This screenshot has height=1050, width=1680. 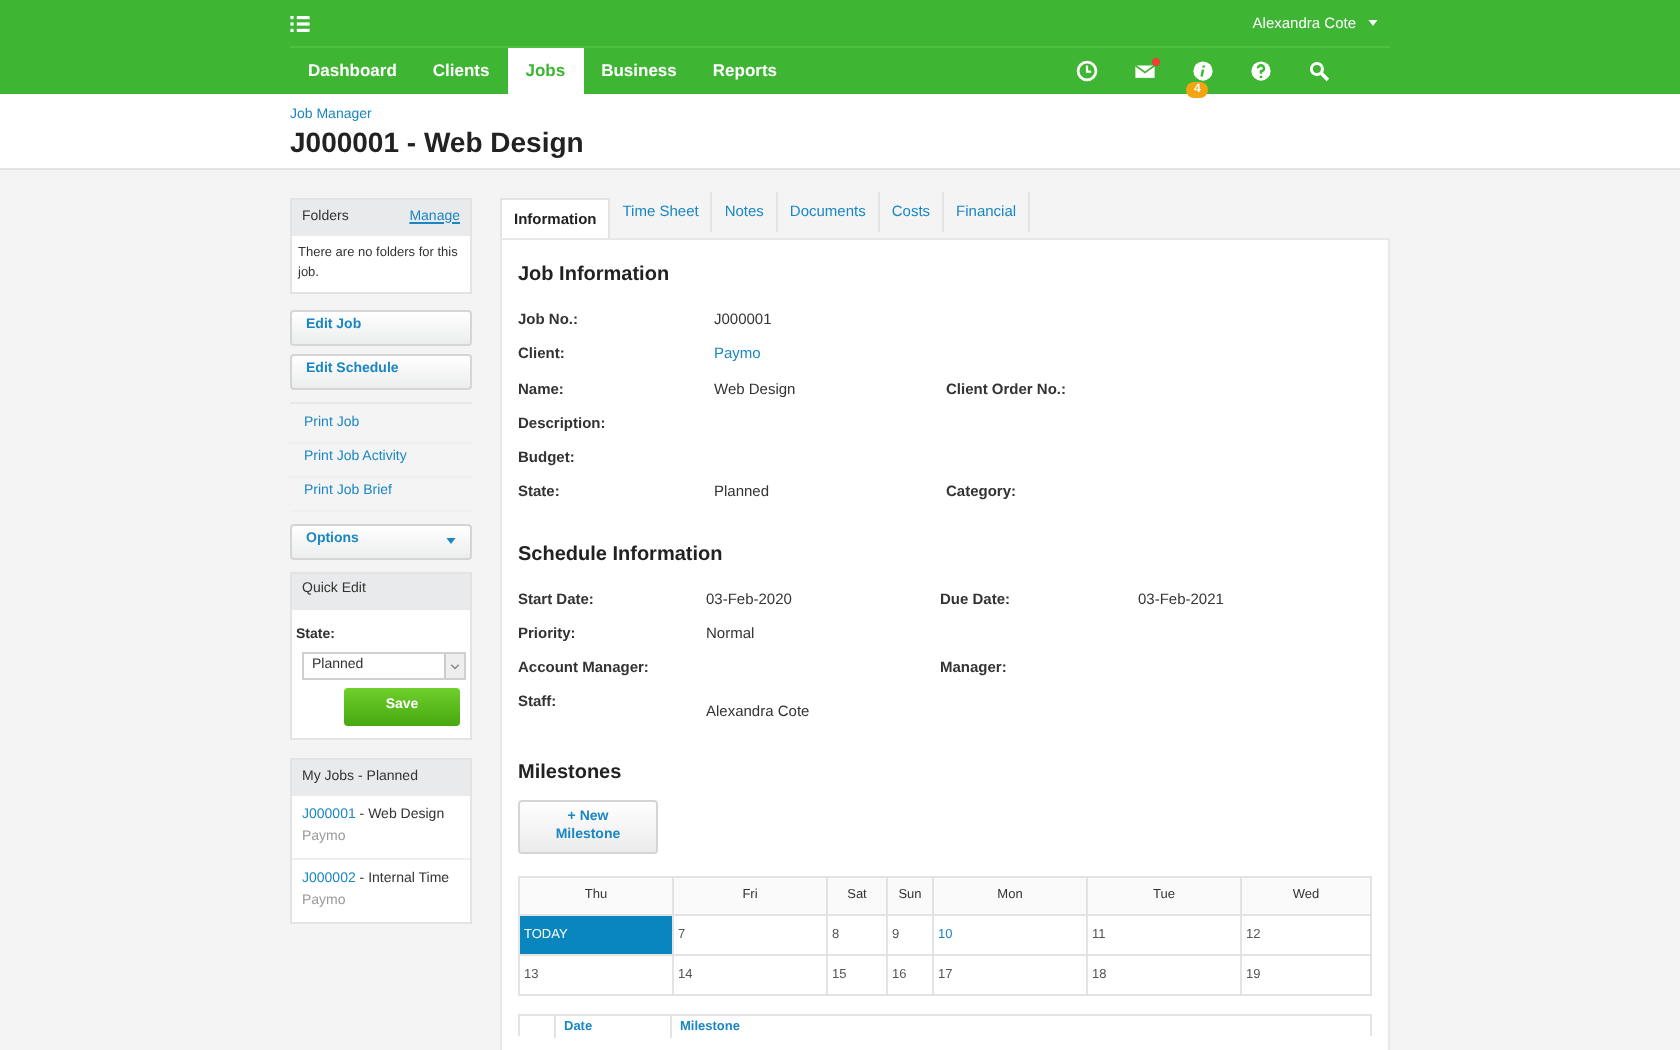 I want to click on search-icon, so click(x=1319, y=71).